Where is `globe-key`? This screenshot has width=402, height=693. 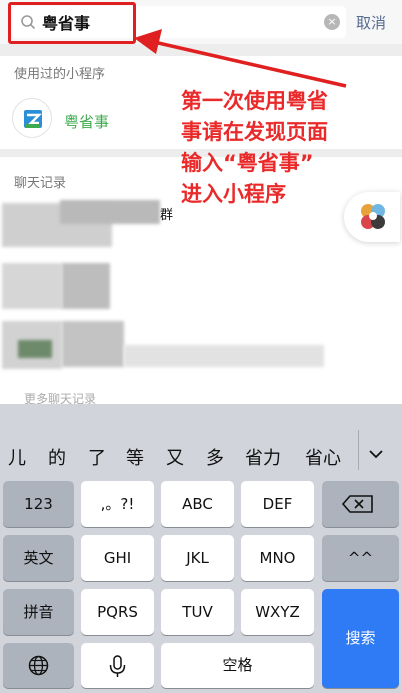
globe-key is located at coordinates (38, 665).